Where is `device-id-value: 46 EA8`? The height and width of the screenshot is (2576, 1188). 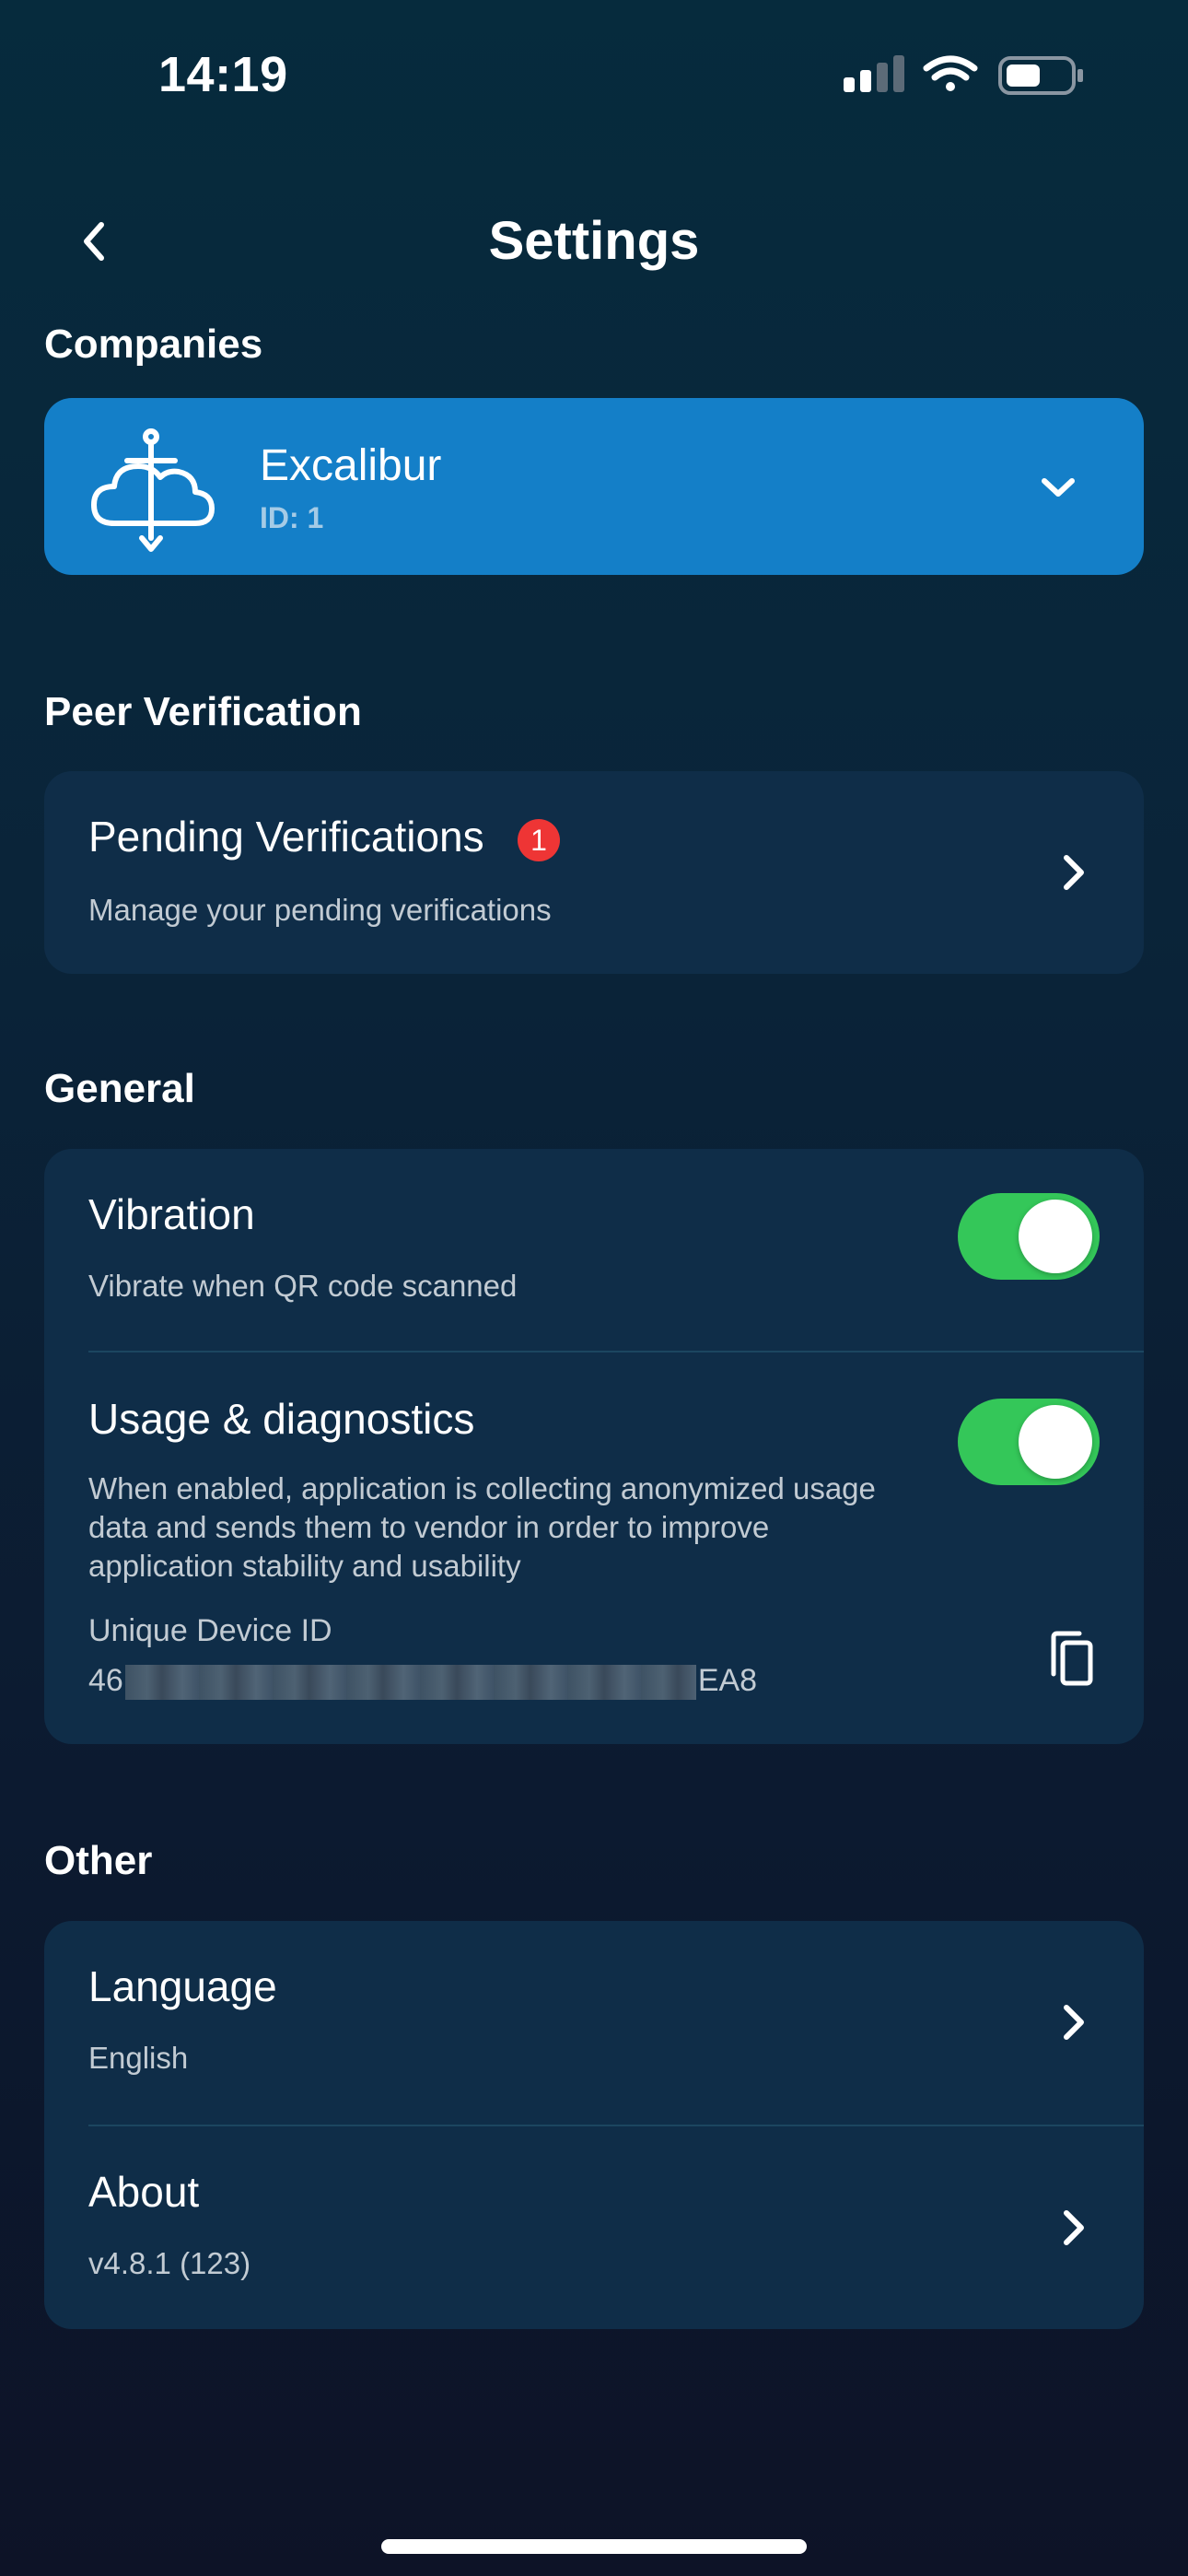
device-id-value: 46 EA8 is located at coordinates (423, 1681).